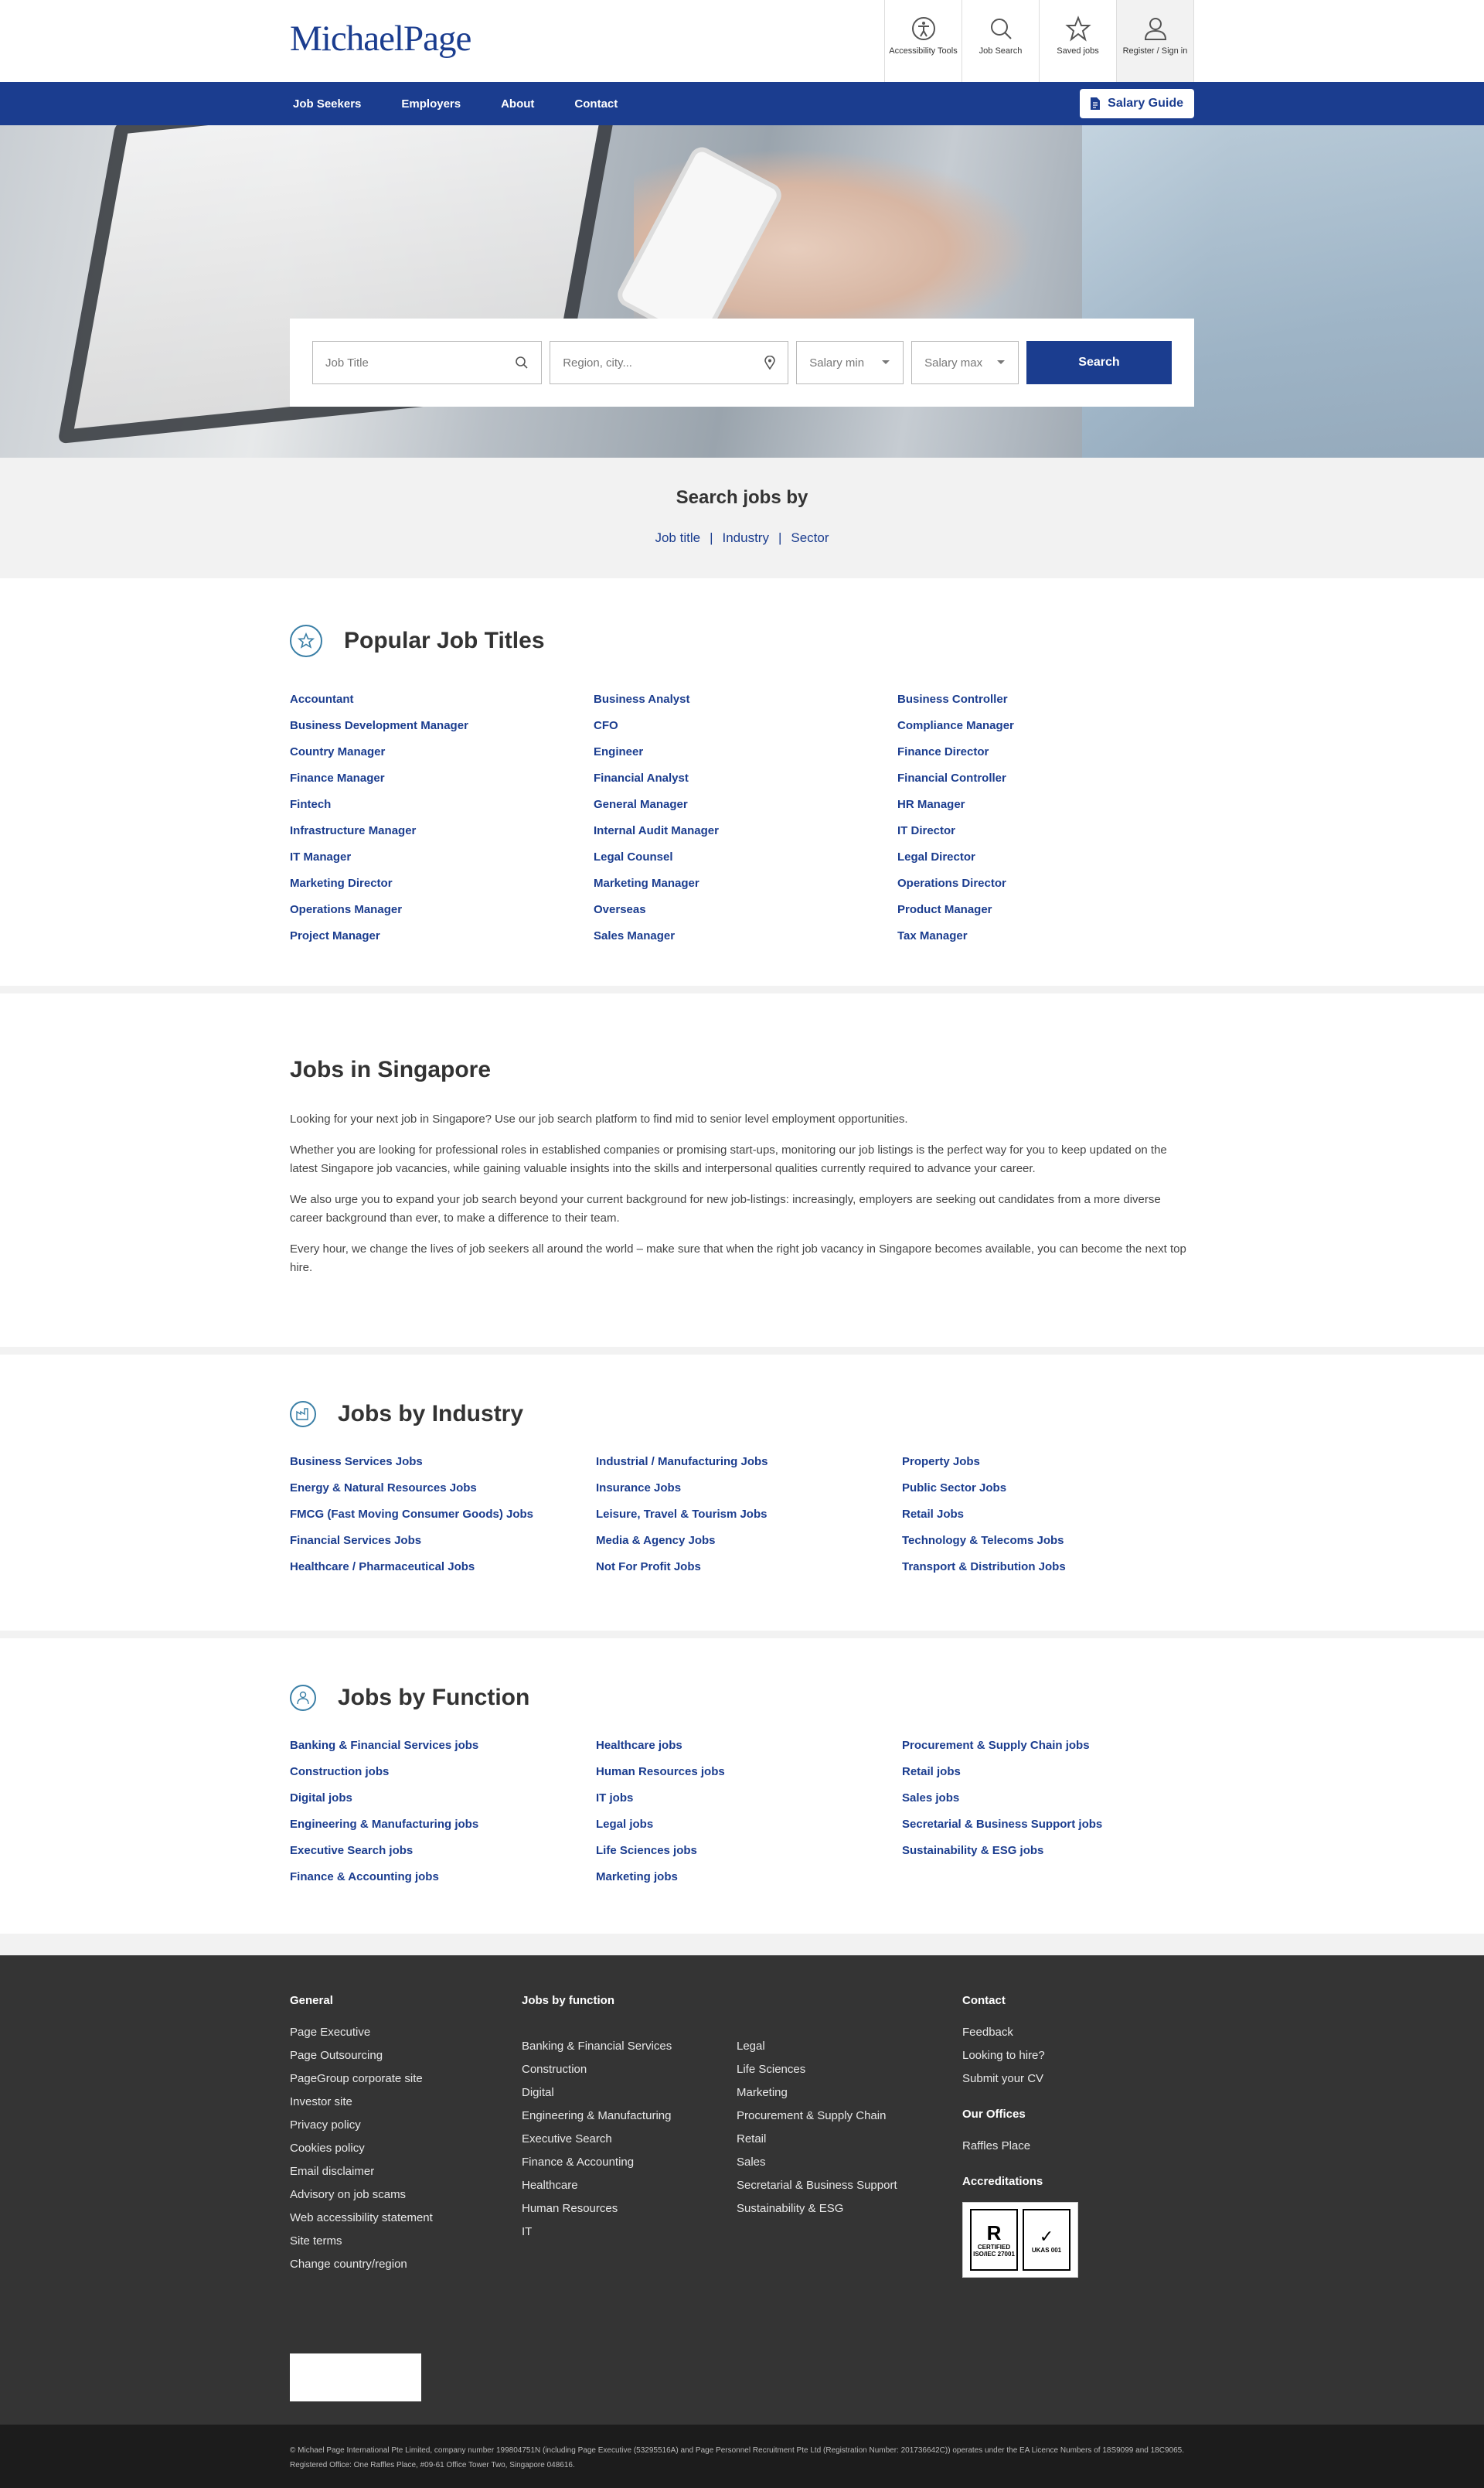  I want to click on link-item: Raffles Place, so click(1078, 2146).